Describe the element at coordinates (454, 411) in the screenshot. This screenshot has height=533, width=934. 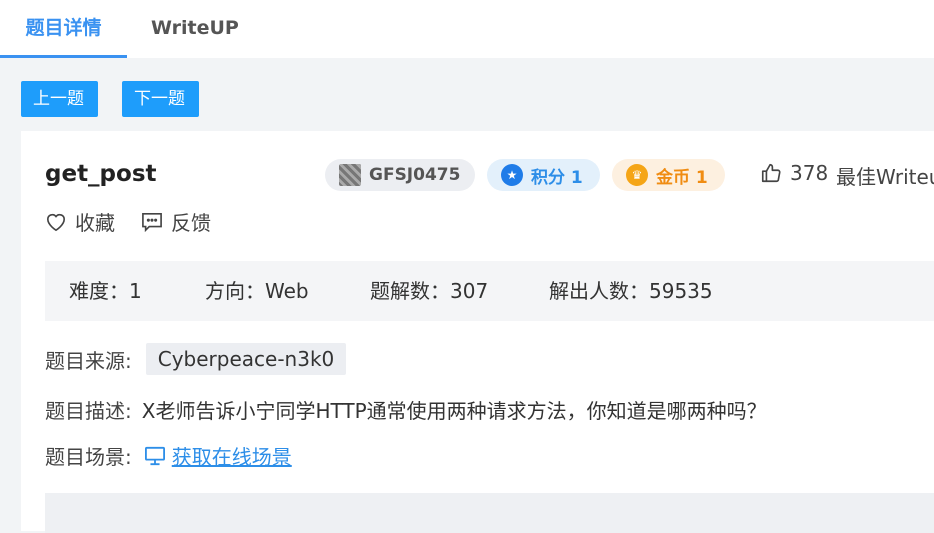
I see `description-text: X老师告诉小宁同学HTTP通常使用两种请求方法，你知道是哪两种吗？` at that location.